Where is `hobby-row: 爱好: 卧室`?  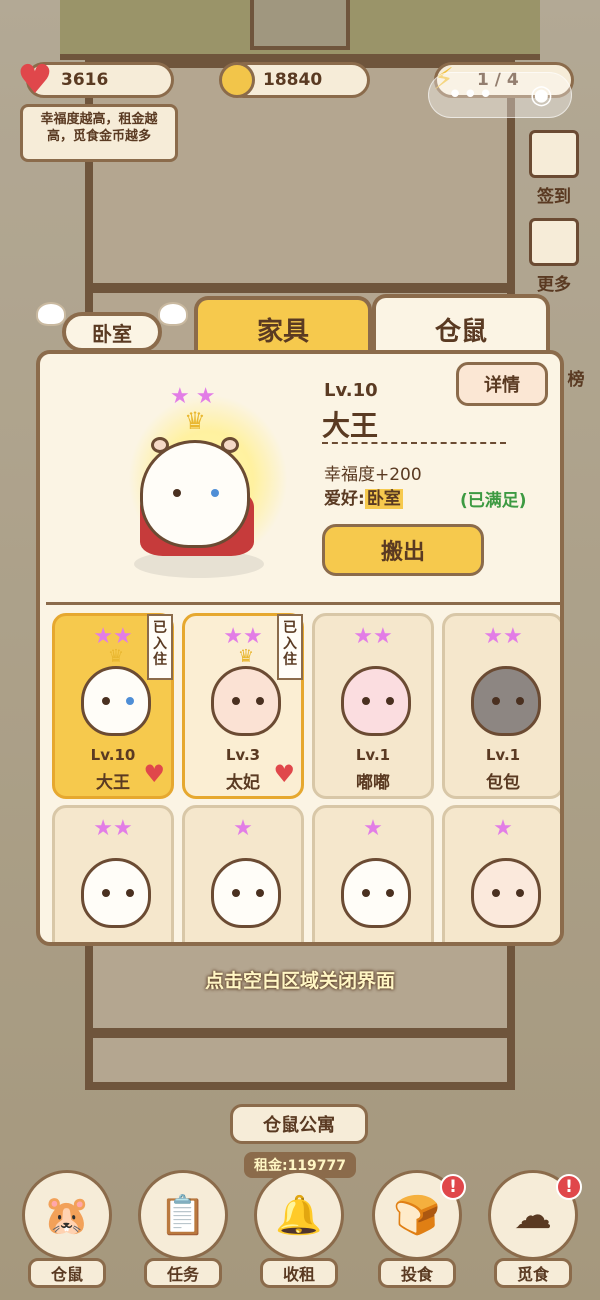
hobby-row: 爱好: 卧室 is located at coordinates (363, 496).